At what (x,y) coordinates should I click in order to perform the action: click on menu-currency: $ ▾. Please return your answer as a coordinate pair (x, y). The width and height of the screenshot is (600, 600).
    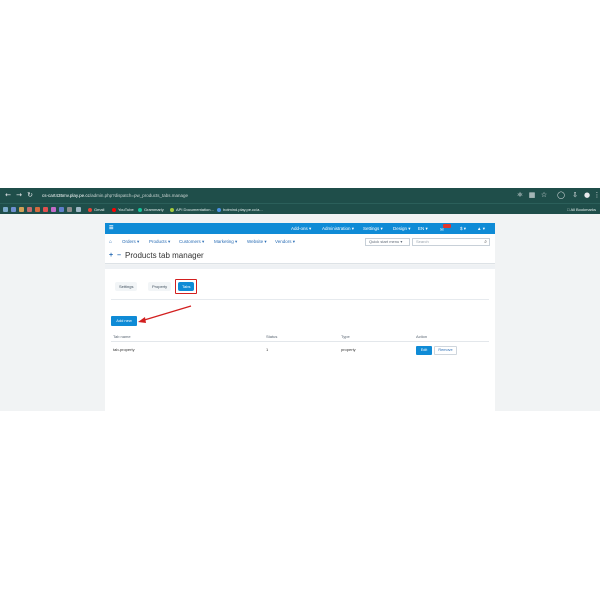
    Looking at the image, I should click on (463, 228).